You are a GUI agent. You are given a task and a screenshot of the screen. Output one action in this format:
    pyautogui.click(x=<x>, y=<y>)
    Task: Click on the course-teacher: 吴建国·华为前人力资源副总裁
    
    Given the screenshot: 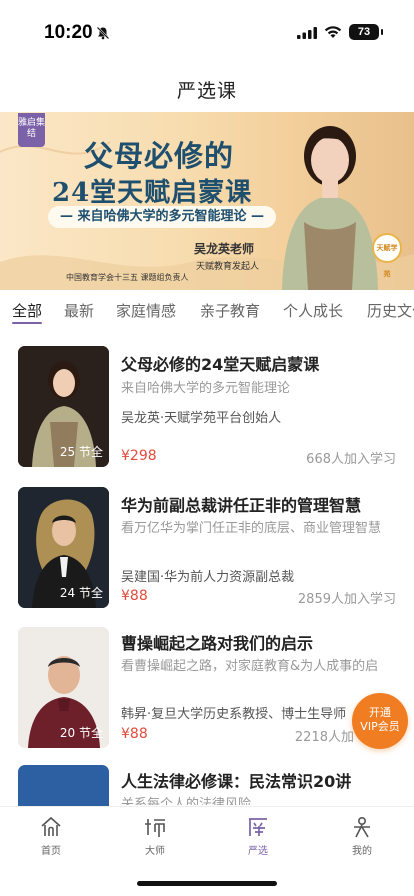 What is the action you would take?
    pyautogui.click(x=208, y=577)
    